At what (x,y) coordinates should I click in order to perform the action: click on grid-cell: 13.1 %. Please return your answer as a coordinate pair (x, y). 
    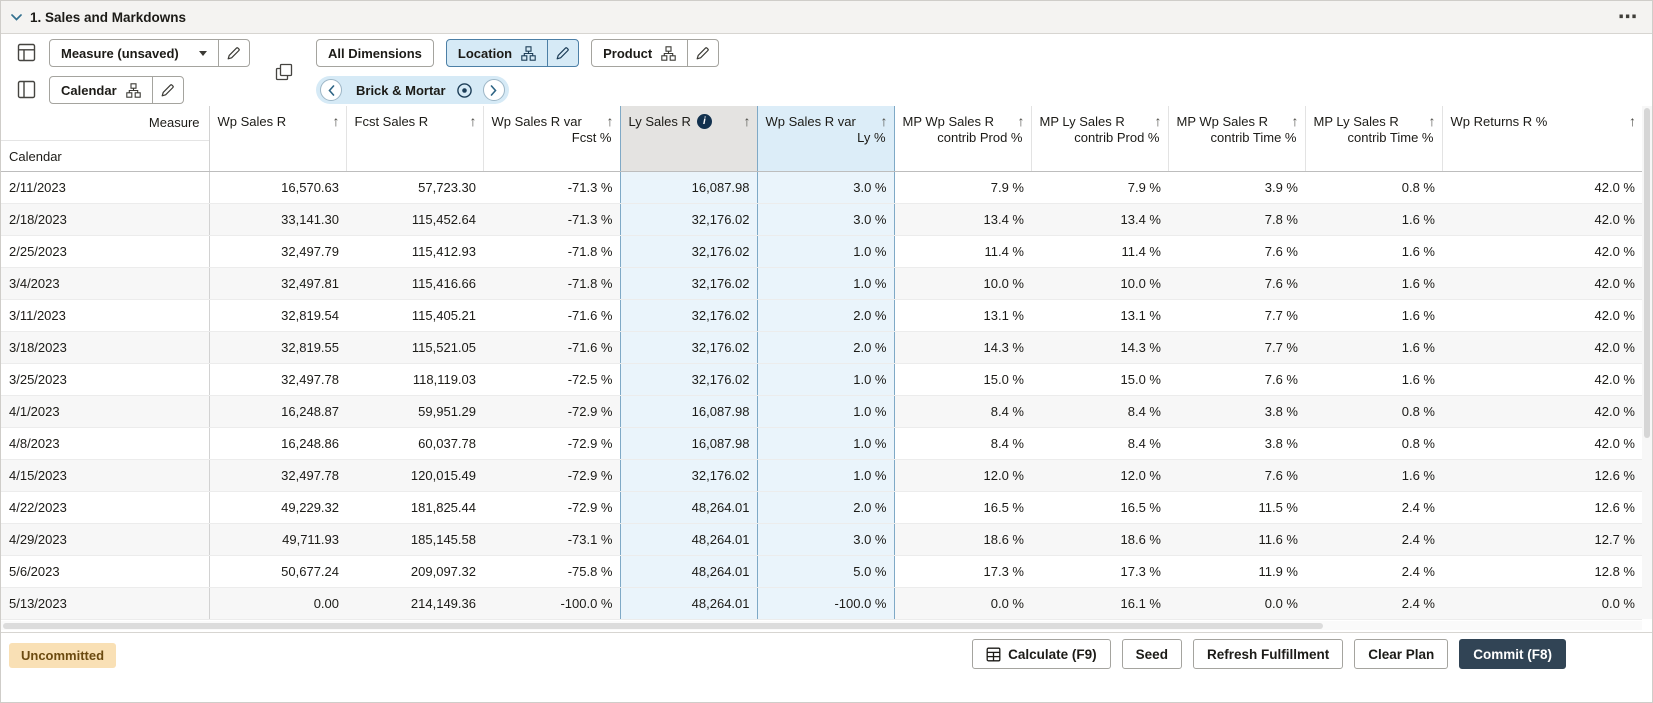
    Looking at the image, I should click on (962, 315).